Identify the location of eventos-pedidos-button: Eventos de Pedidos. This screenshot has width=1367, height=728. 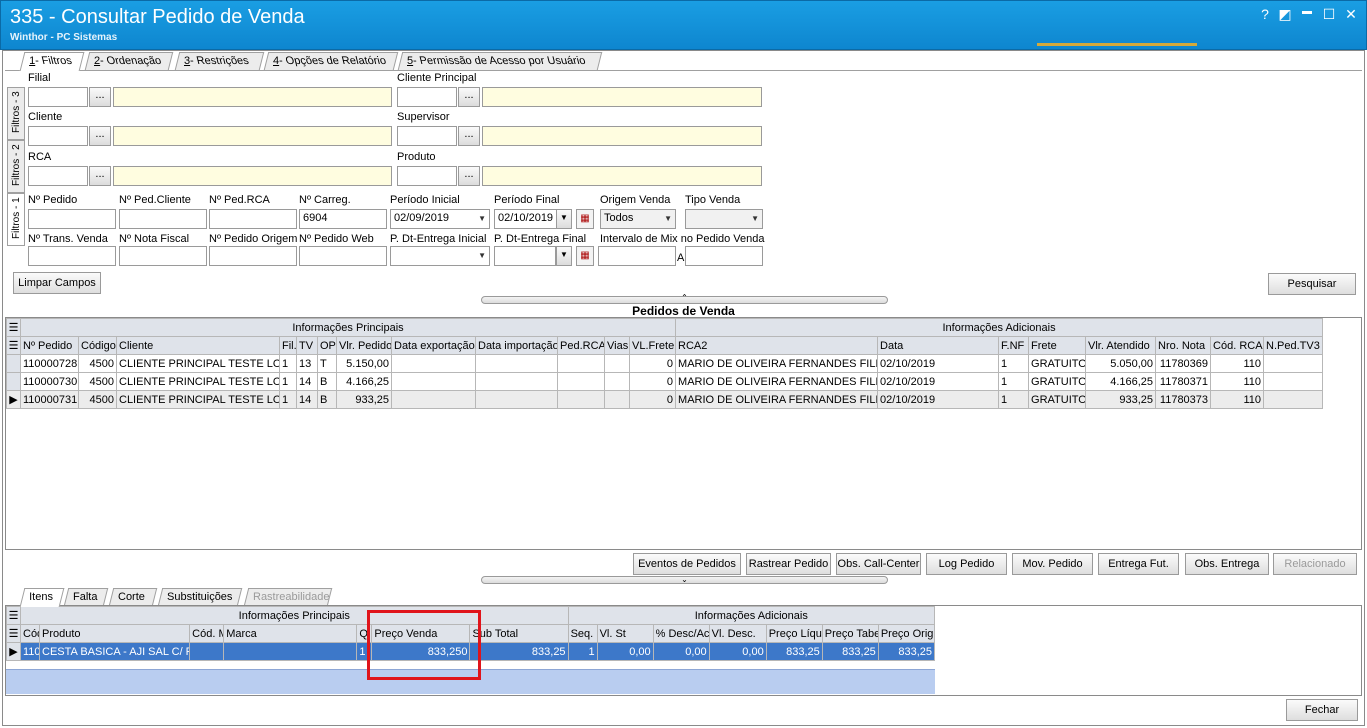
(687, 564).